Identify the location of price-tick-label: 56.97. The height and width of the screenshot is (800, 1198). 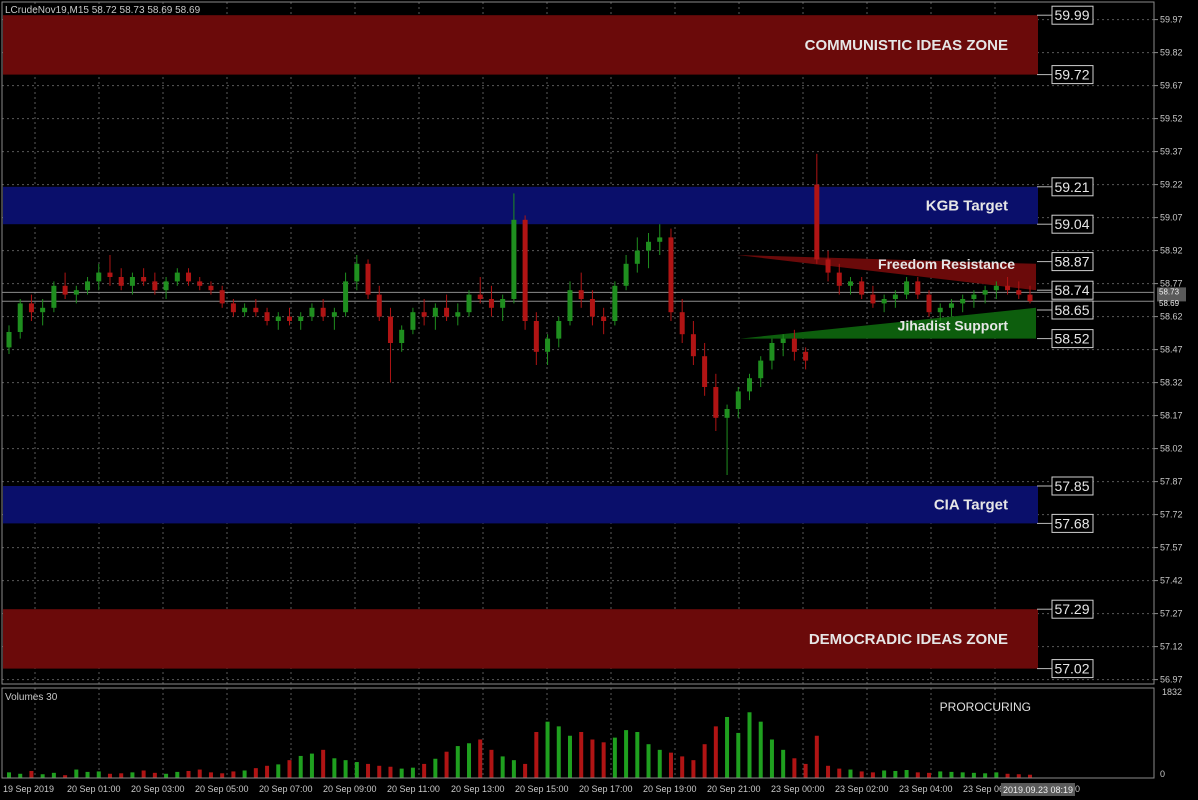
(1171, 680).